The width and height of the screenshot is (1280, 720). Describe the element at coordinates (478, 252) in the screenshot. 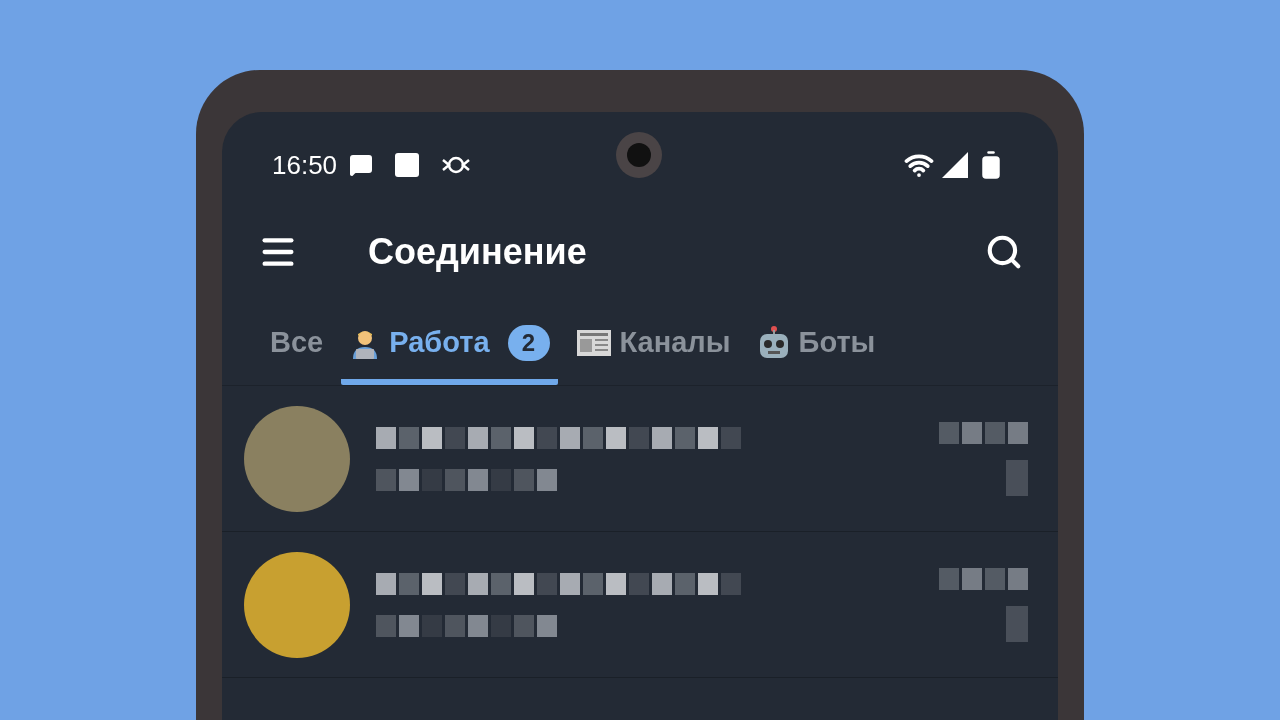

I see `header-title: Соединение` at that location.